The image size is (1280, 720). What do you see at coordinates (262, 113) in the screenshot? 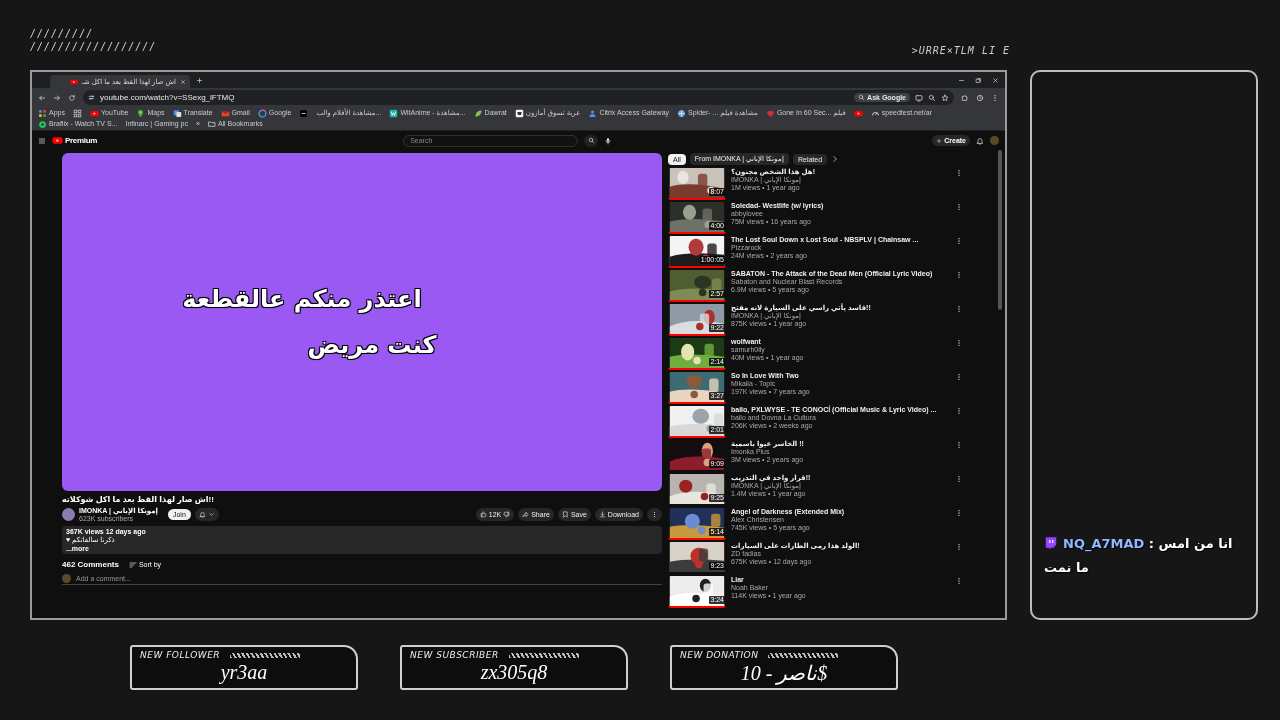
I see `google-icon` at bounding box center [262, 113].